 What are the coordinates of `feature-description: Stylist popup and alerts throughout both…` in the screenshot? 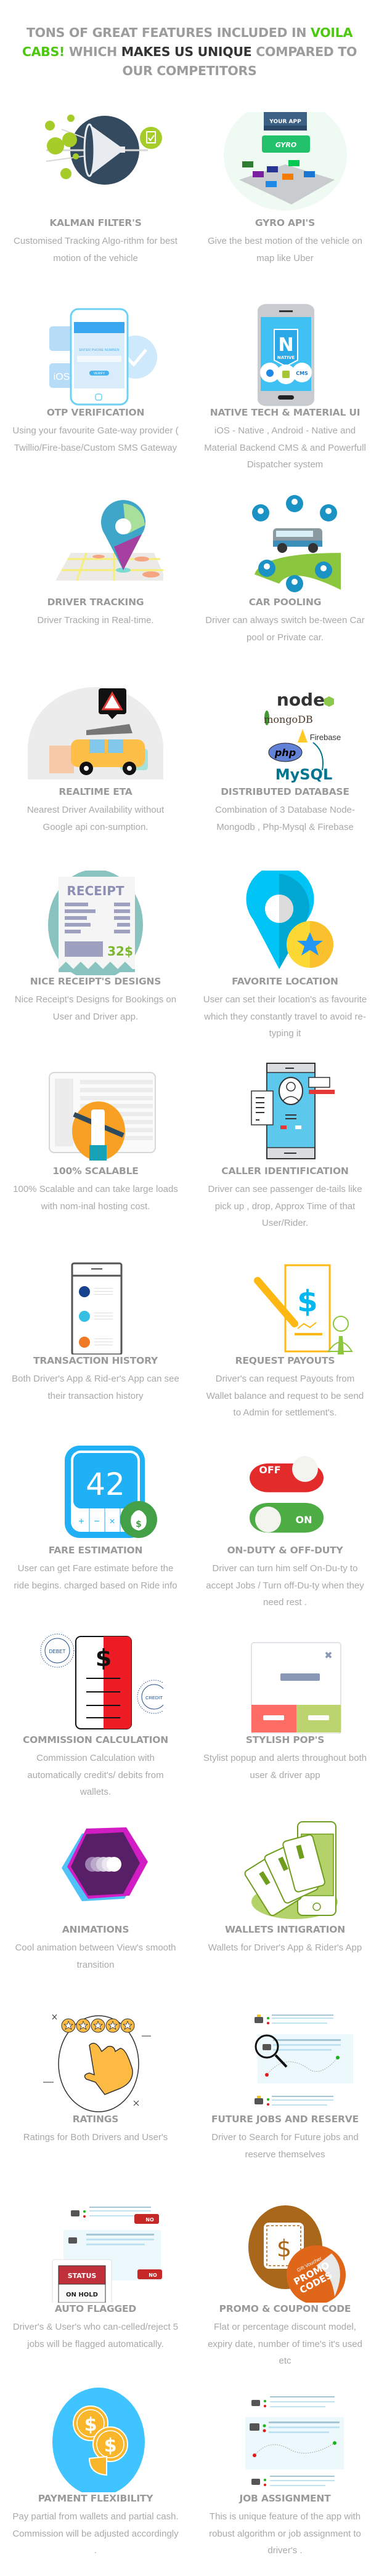 It's located at (285, 1767).